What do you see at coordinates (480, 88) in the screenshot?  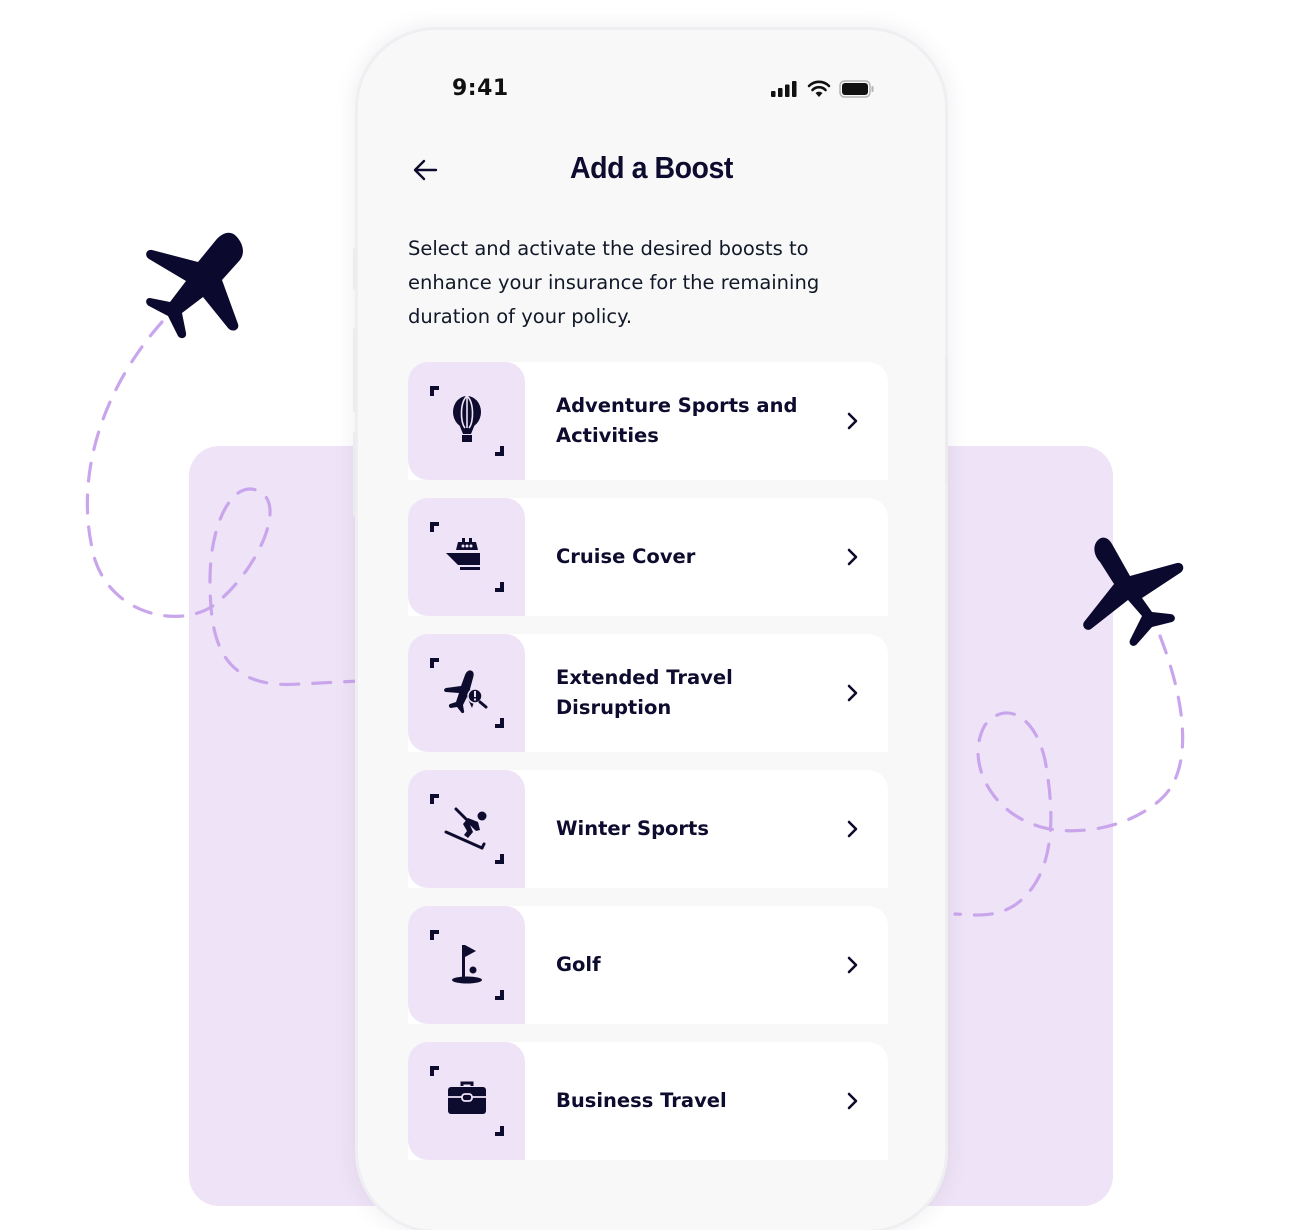 I see `status-time: 9:41` at bounding box center [480, 88].